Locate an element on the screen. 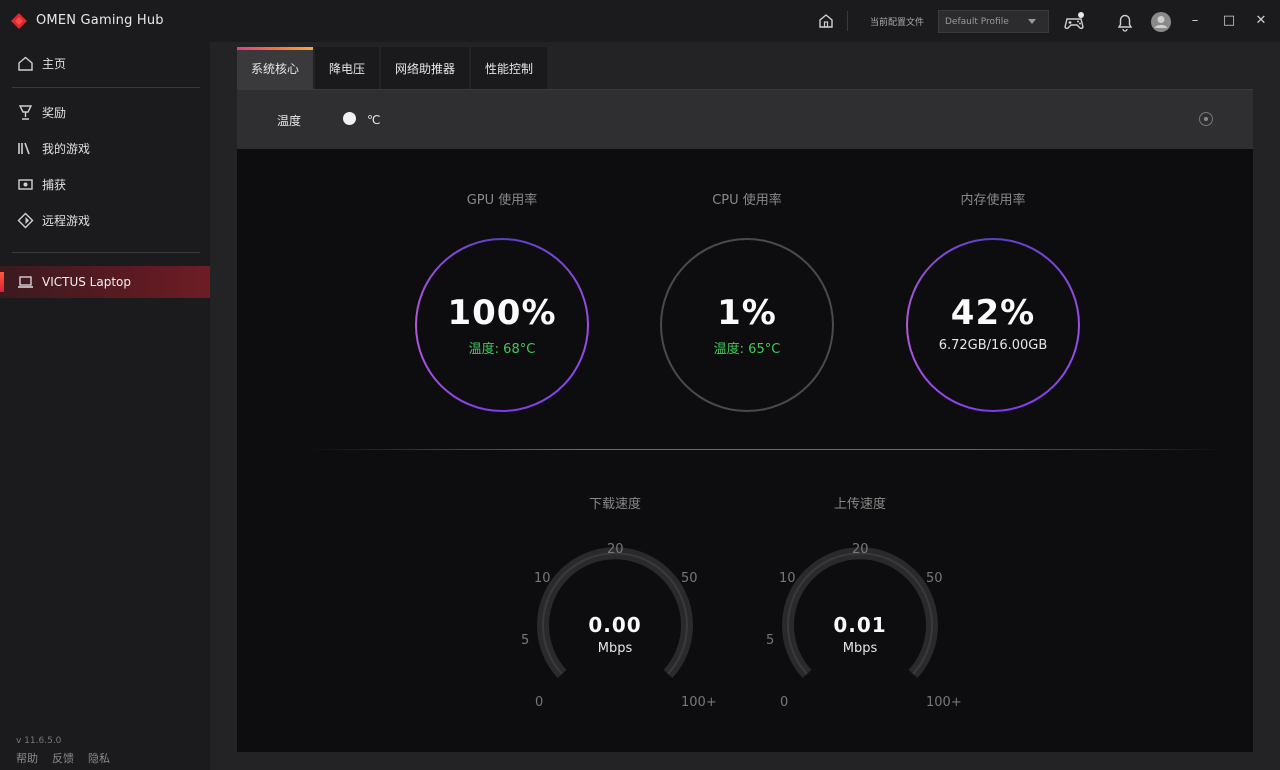 This screenshot has height=770, width=1280. app-title: OMEN Gaming Hub is located at coordinates (100, 20).